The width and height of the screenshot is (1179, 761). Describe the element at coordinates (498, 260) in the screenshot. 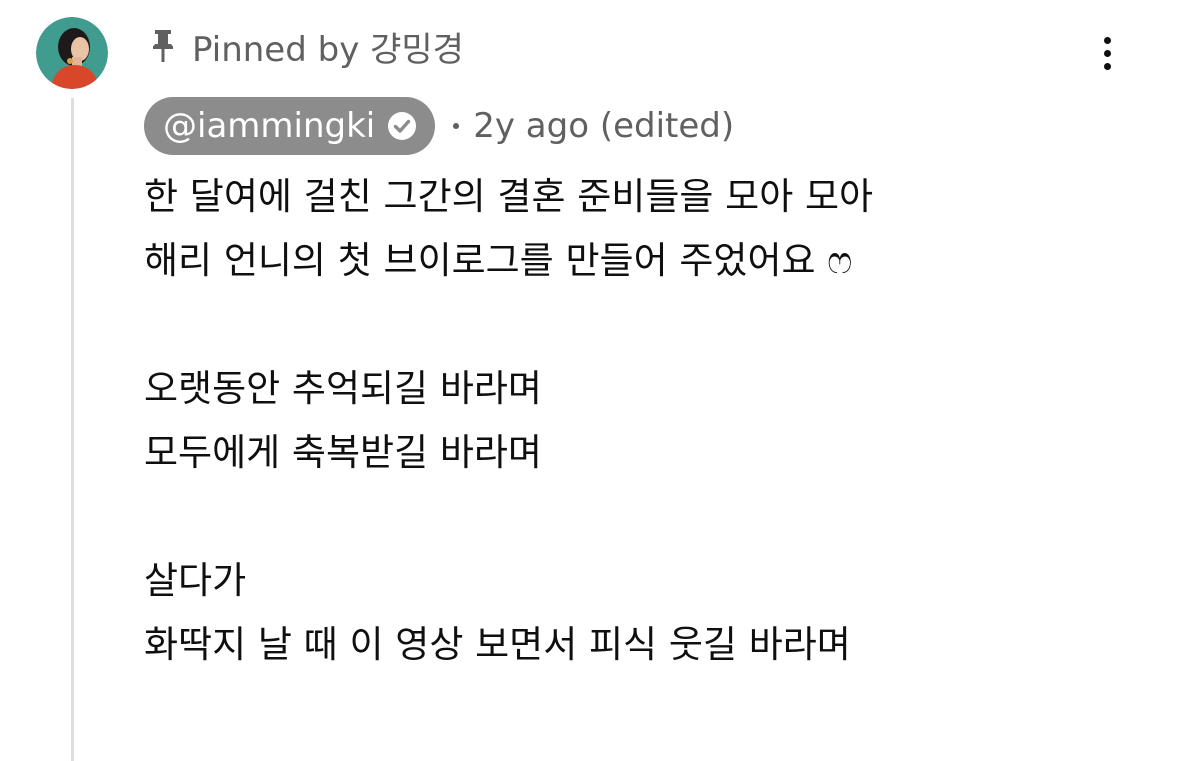

I see `comment-line: 해리 언니의 첫 브이로그를 만들어 주었어요 ෆ` at that location.